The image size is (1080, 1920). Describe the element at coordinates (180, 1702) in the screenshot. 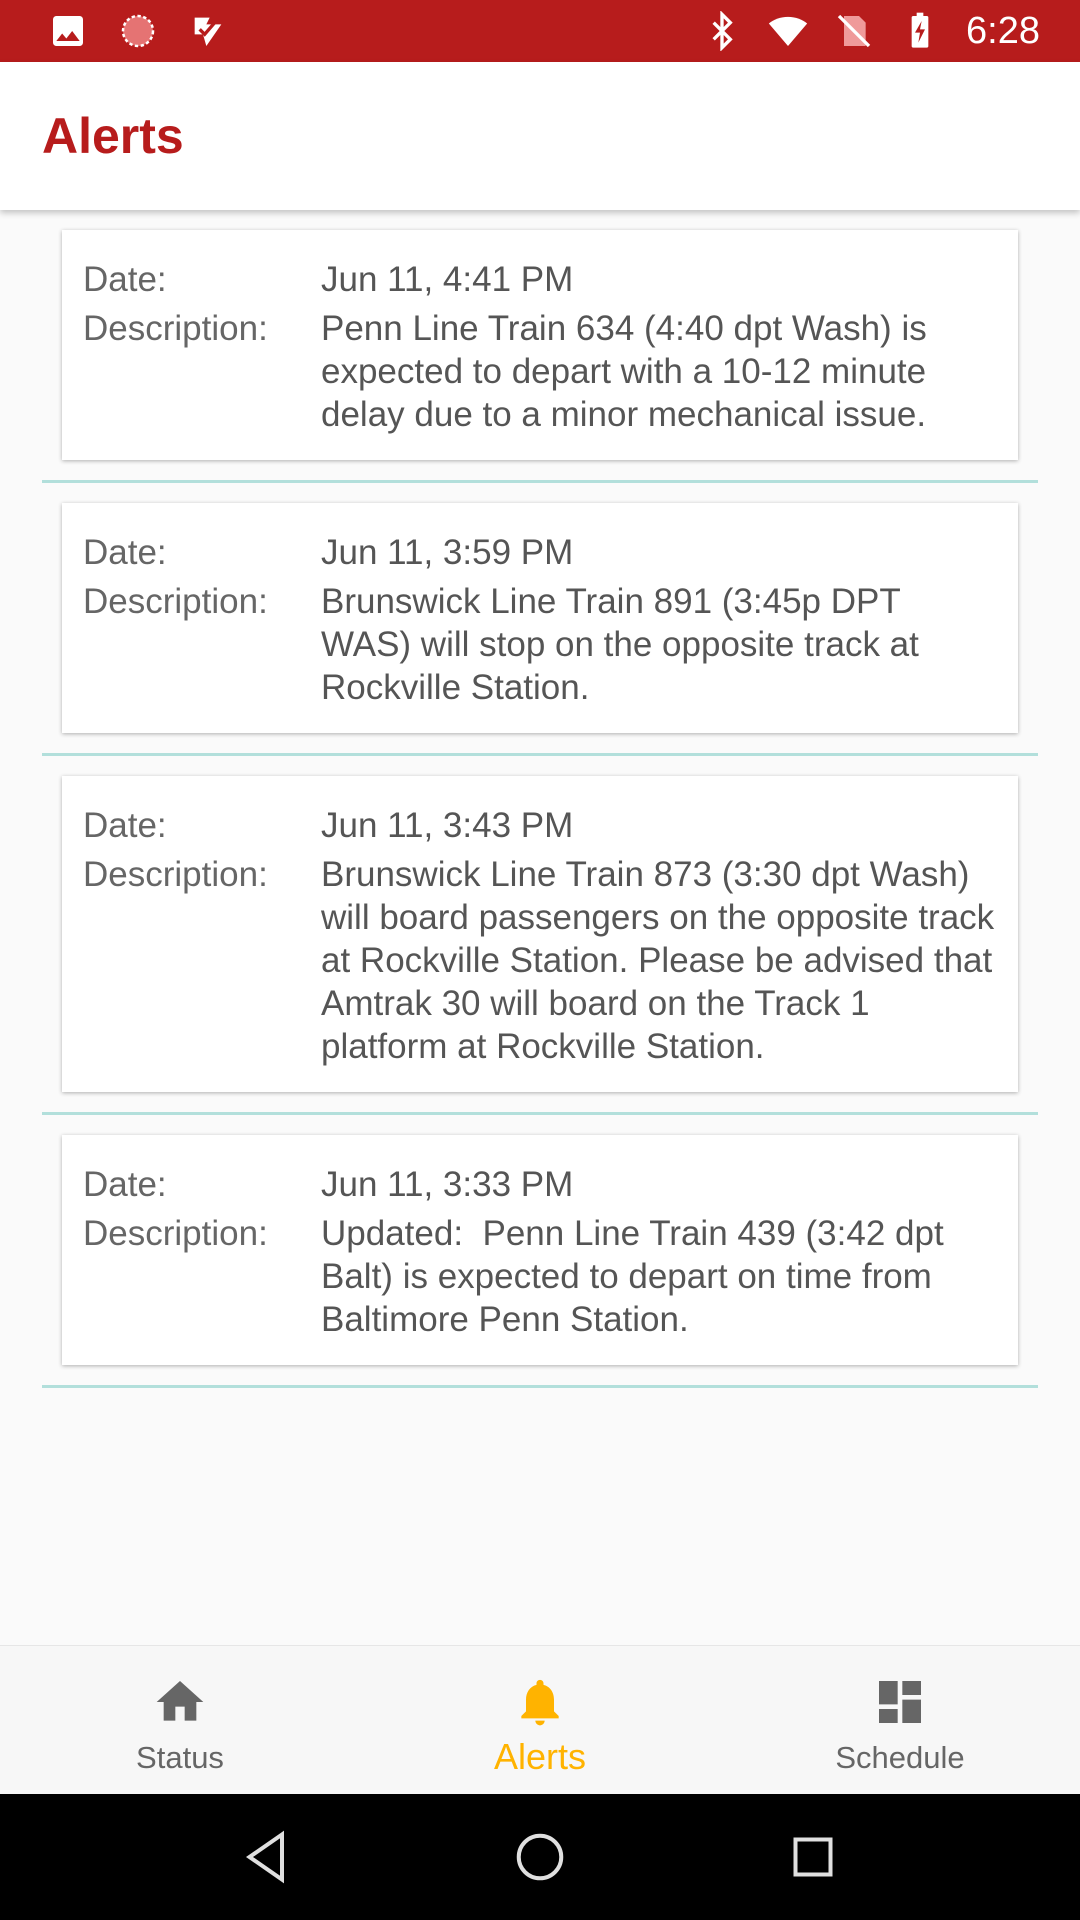

I see `home-icon` at that location.